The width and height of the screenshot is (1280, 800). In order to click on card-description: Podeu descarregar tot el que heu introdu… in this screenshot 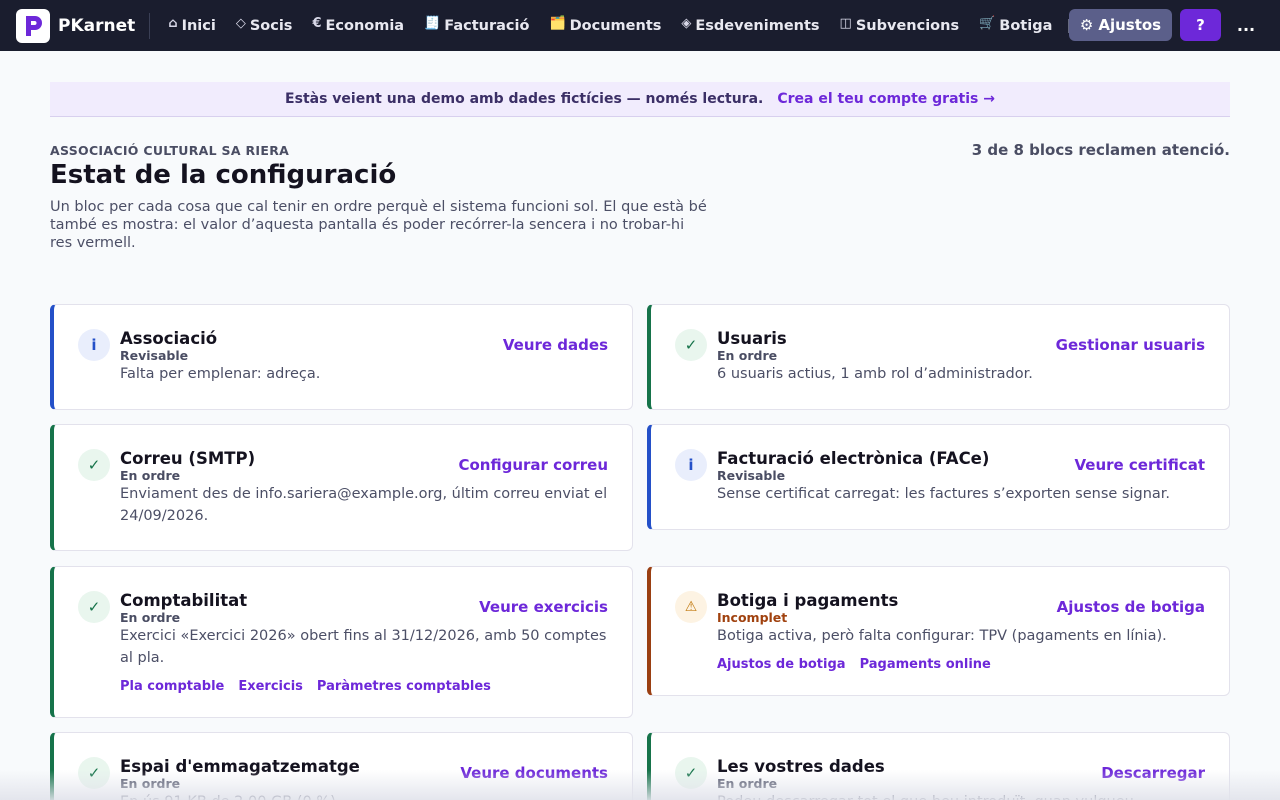, I will do `click(967, 796)`.